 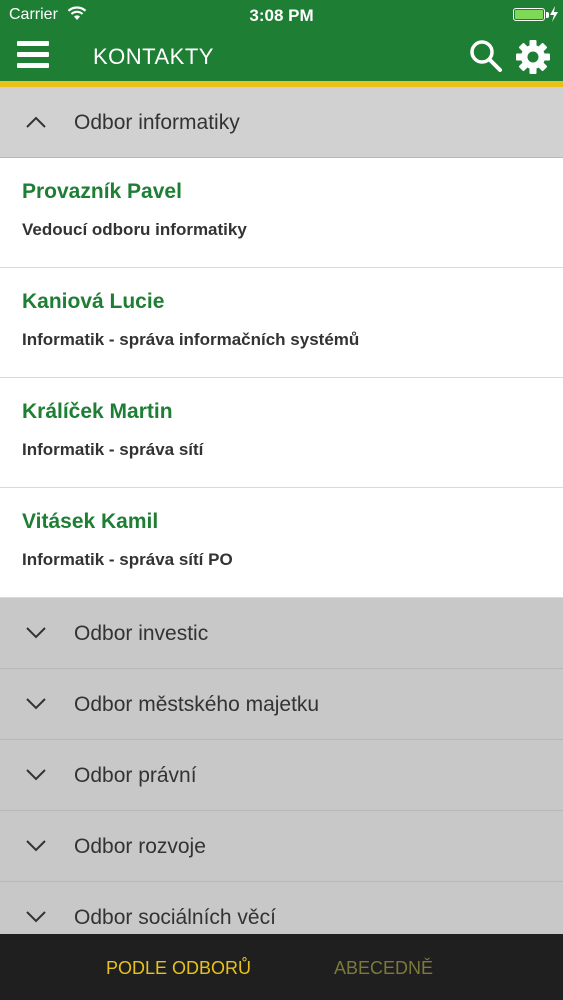 I want to click on contact-role: Informatik - správa sítí, so click(x=113, y=449).